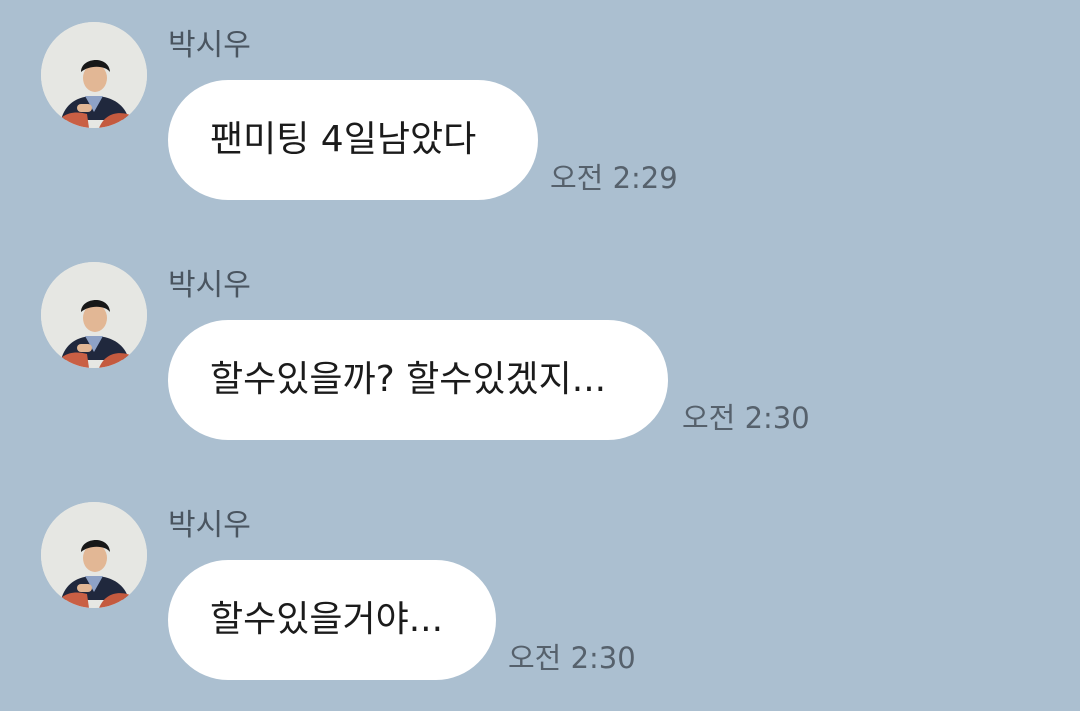  Describe the element at coordinates (614, 178) in the screenshot. I see `message-time: 오전 2:29` at that location.